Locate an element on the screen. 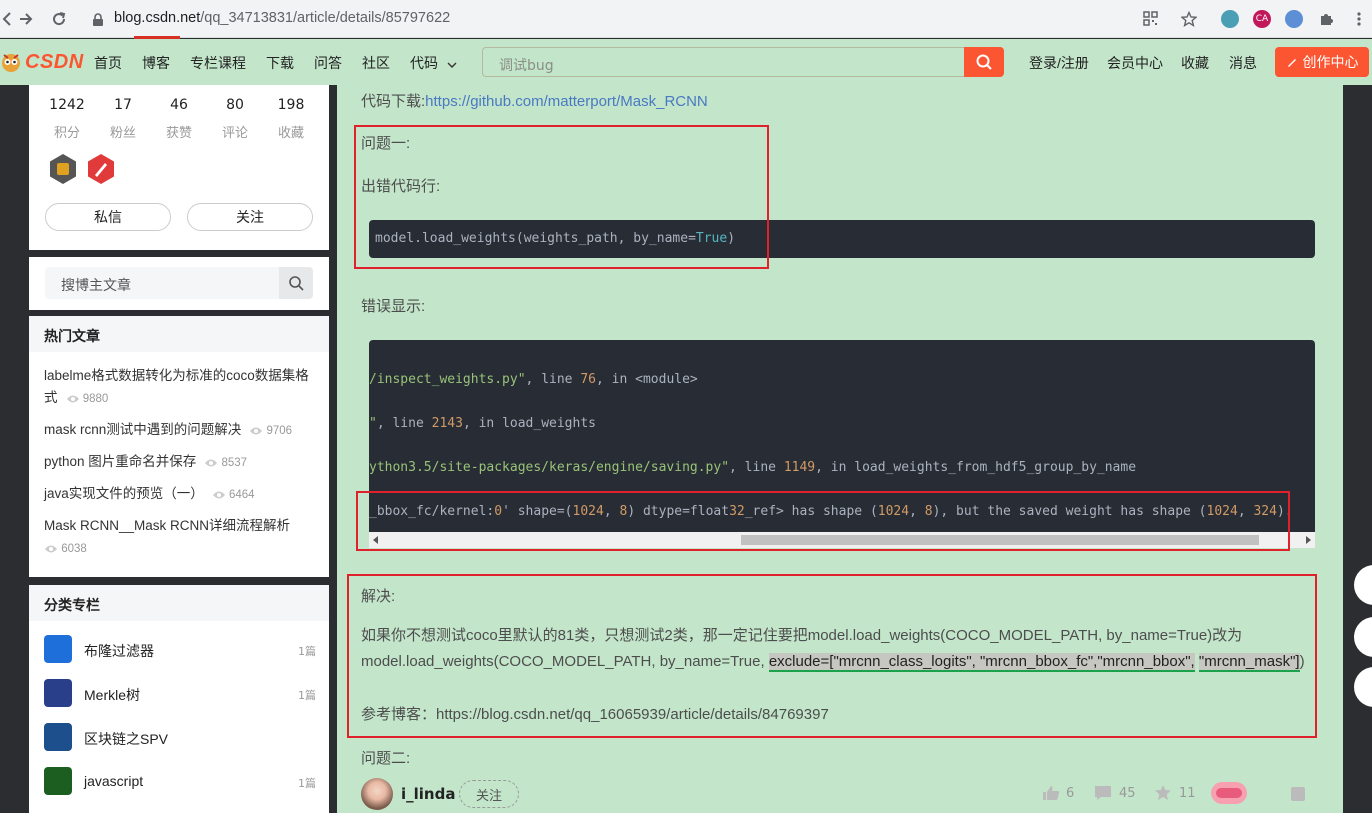 The width and height of the screenshot is (1372, 813). qr-icon is located at coordinates (1150, 20).